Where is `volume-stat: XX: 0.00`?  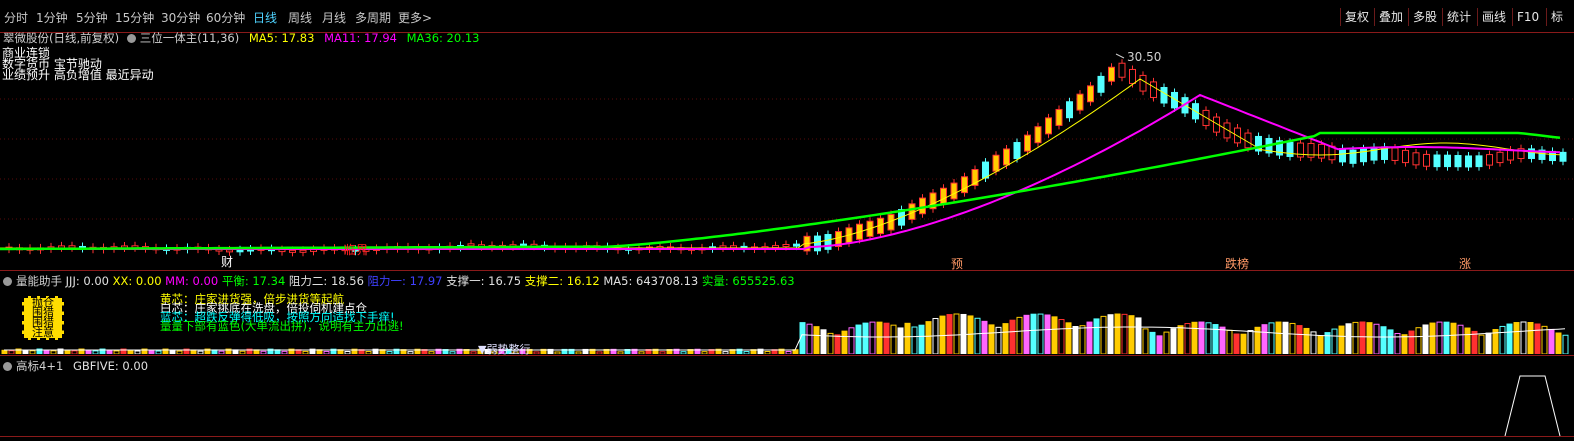 volume-stat: XX: 0.00 is located at coordinates (135, 281).